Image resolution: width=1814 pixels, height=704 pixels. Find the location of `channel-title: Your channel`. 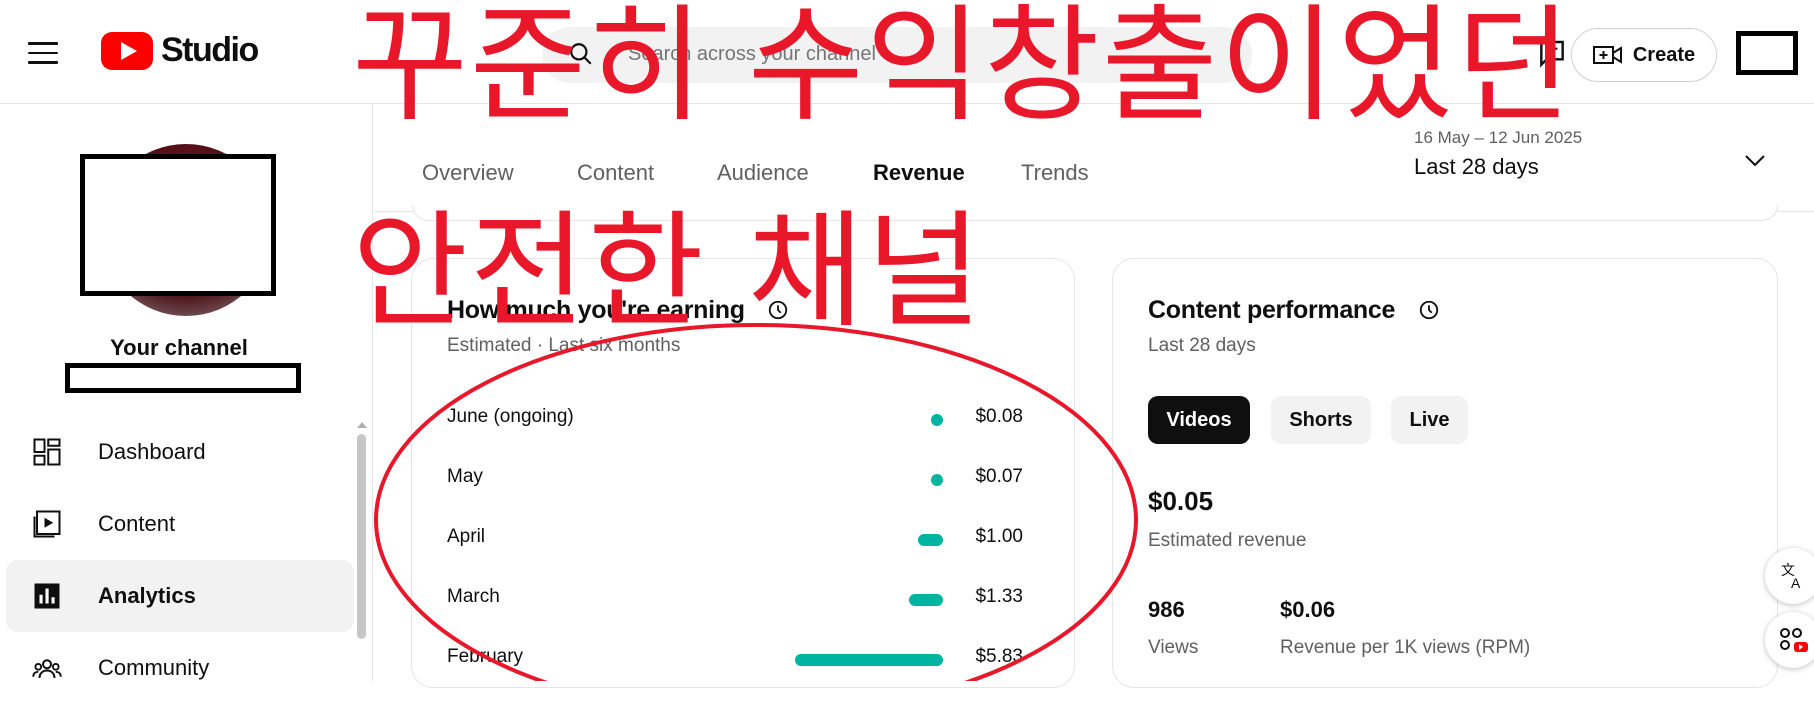

channel-title: Your channel is located at coordinates (179, 347).